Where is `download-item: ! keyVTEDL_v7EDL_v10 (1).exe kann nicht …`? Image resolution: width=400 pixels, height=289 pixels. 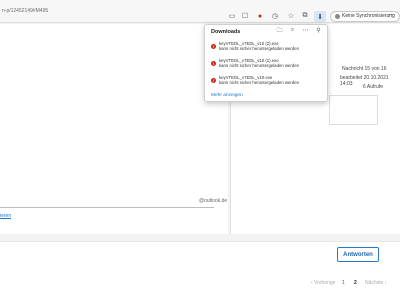
download-item: ! keyVTEDL_v7EDL_v10 (1).exe kann nicht … is located at coordinates (267, 65).